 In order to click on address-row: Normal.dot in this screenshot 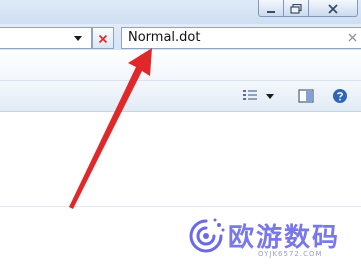, I will do `click(180, 37)`.